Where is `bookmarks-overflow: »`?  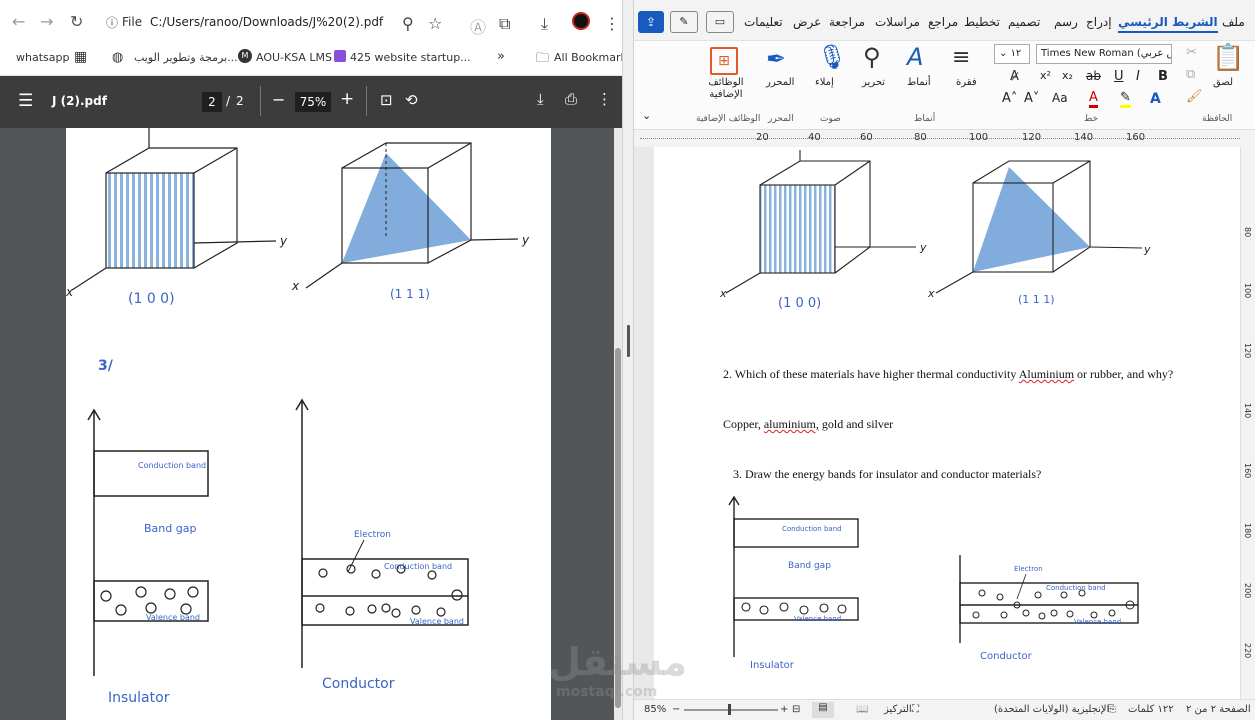 bookmarks-overflow: » is located at coordinates (501, 56).